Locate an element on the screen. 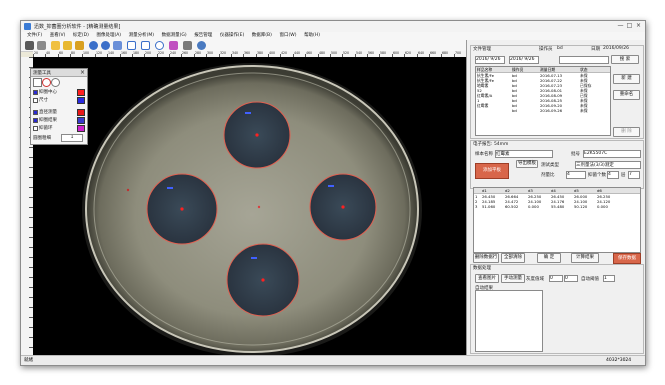 This screenshot has height=385, width=665. menu-image: 图像处理(A) is located at coordinates (108, 36).